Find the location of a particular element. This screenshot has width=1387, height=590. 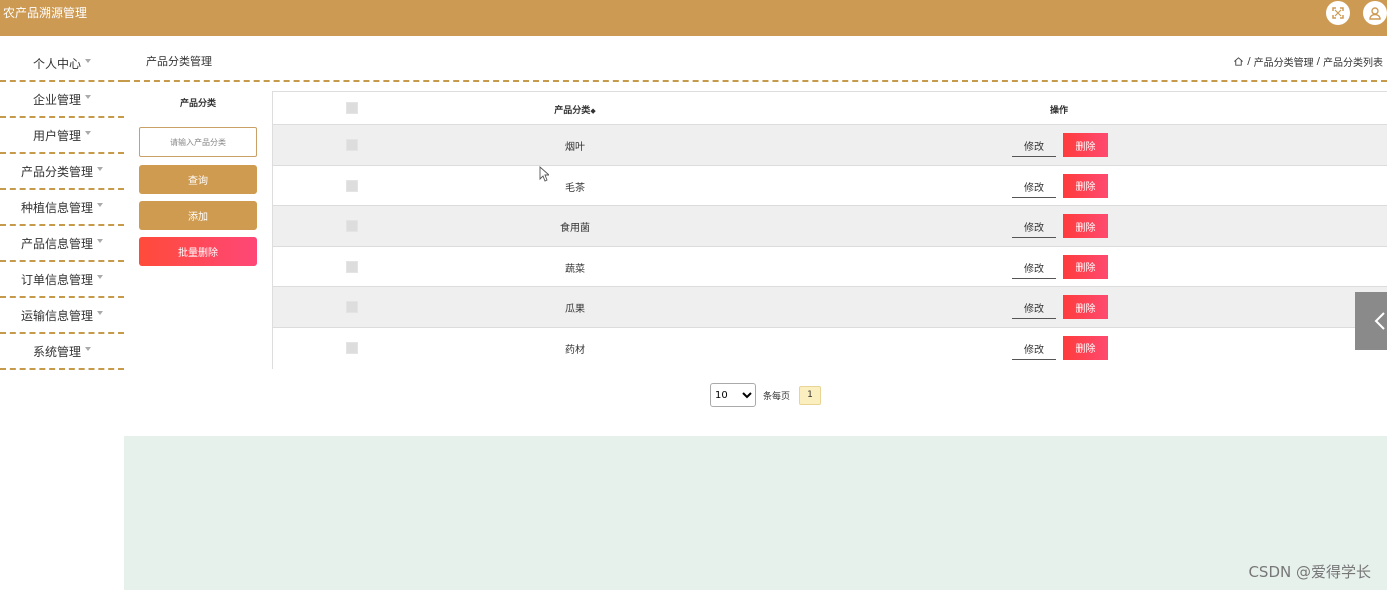

query-button: 查询 is located at coordinates (198, 179).